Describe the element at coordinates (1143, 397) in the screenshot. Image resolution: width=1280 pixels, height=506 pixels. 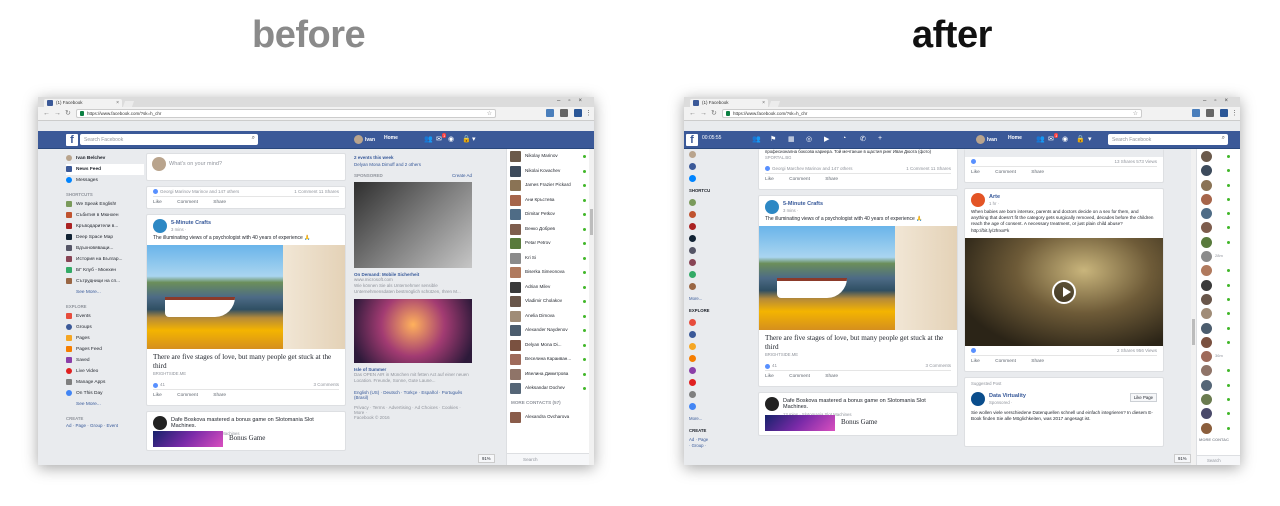
I see `like-page-button: Like Page` at that location.